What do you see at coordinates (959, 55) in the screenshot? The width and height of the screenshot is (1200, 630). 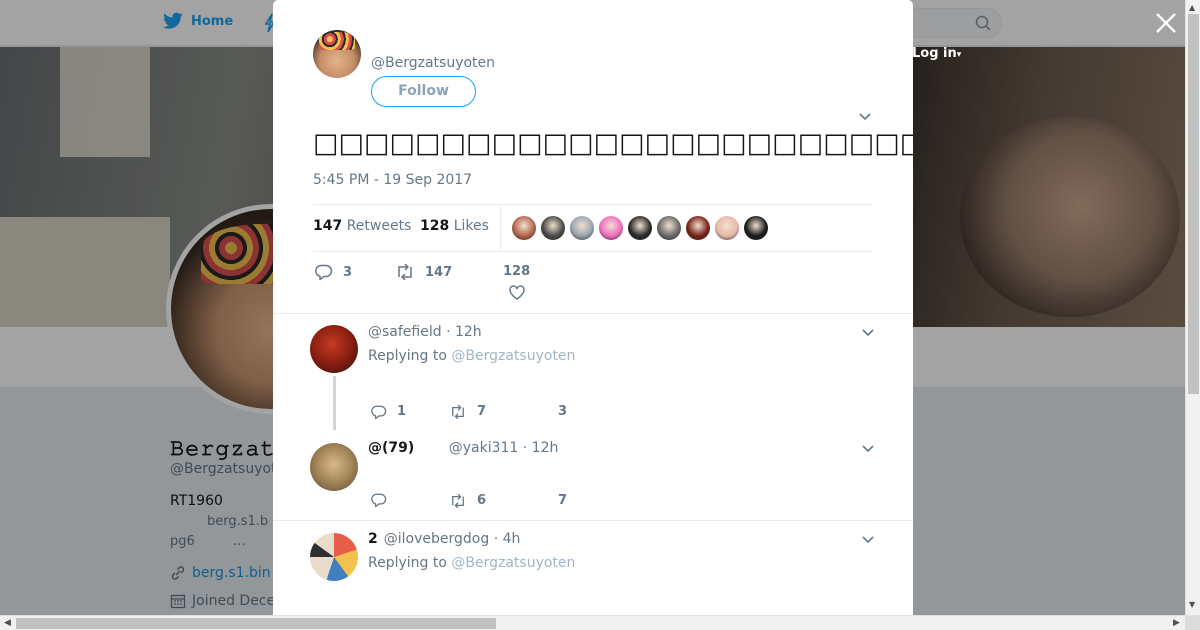 I see `caret-down-icon: ▾` at bounding box center [959, 55].